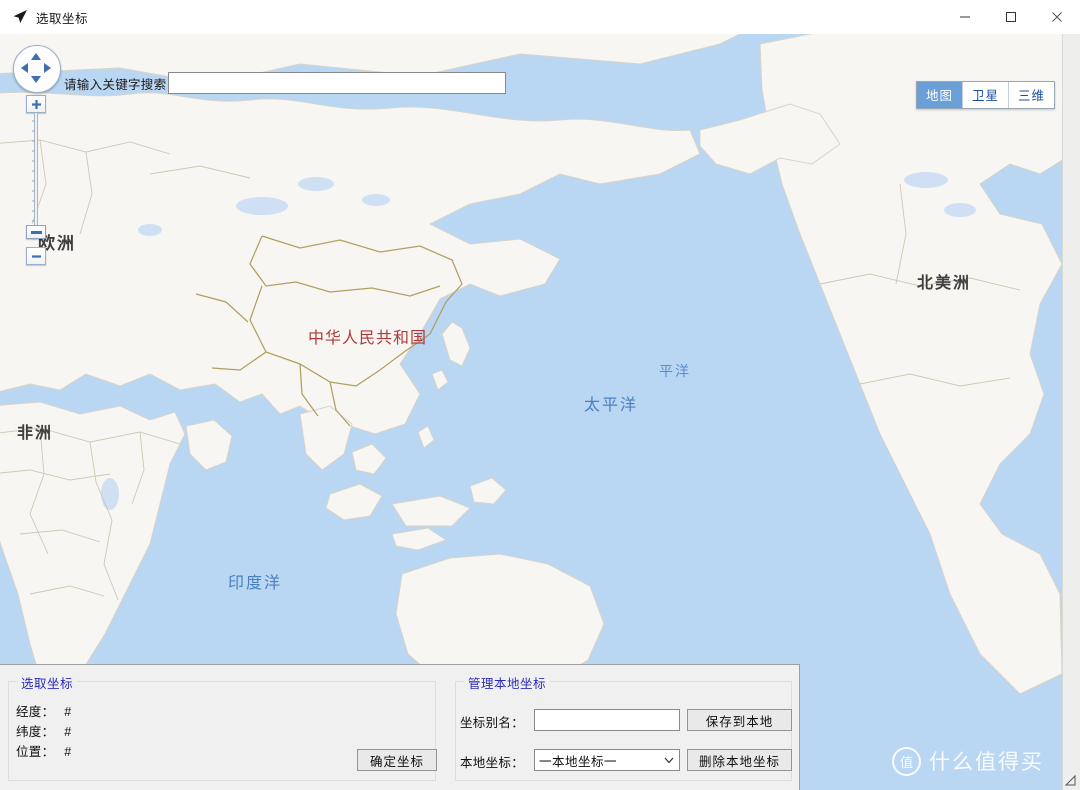 The image size is (1080, 790). What do you see at coordinates (607, 720) in the screenshot?
I see `alias-input` at bounding box center [607, 720].